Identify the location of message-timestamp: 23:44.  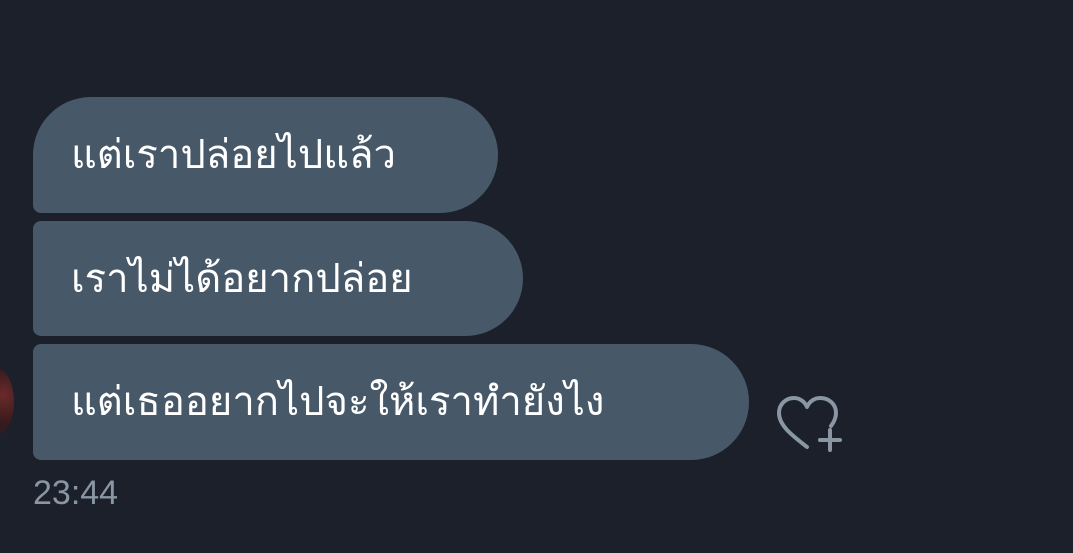
(76, 493).